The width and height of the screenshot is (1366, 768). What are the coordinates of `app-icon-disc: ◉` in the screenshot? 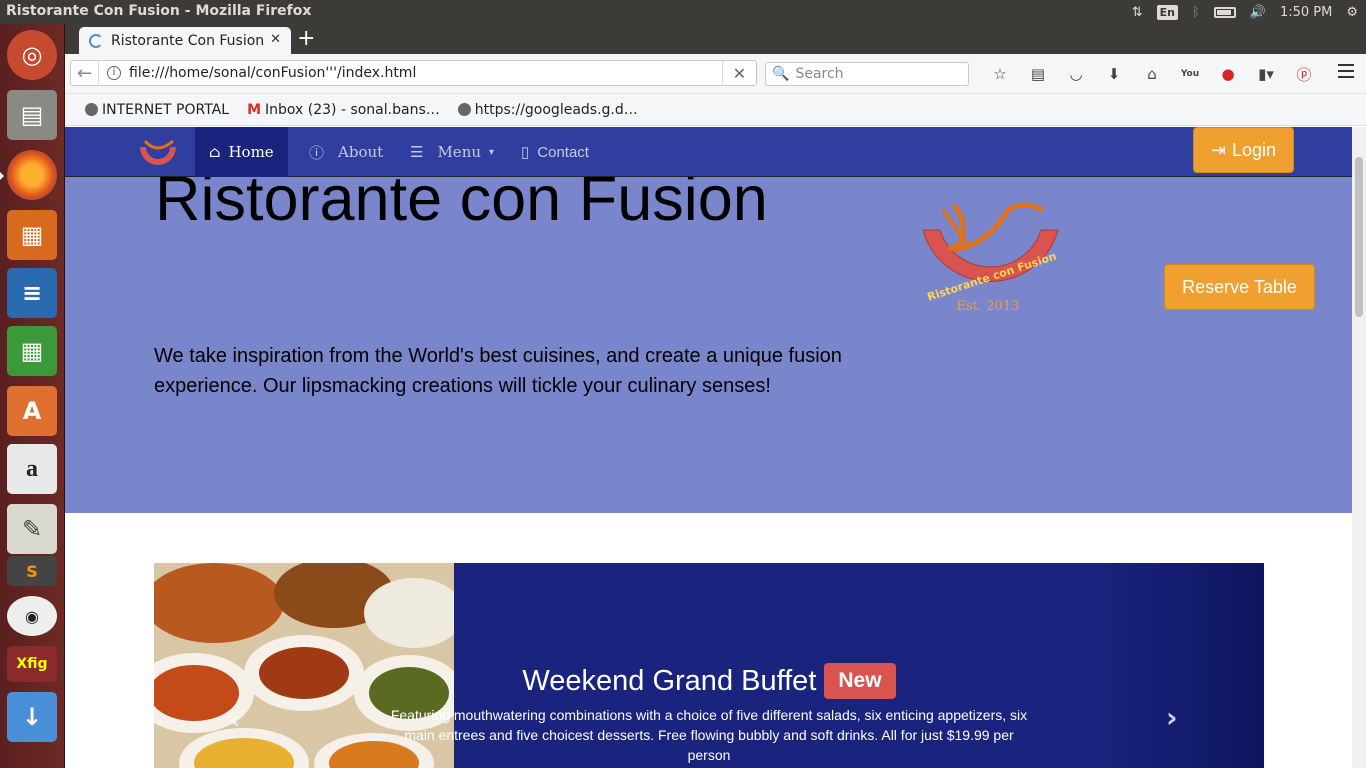 It's located at (32, 616).